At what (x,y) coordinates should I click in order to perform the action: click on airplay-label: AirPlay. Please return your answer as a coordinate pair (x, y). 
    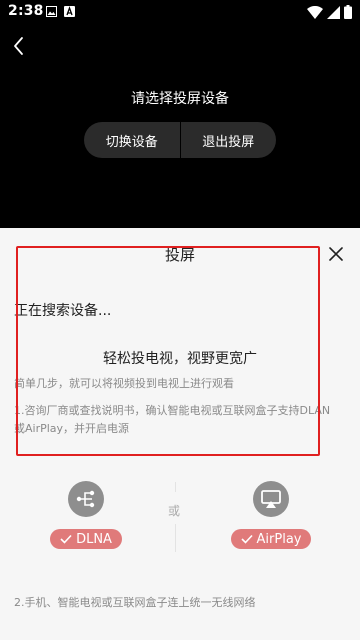
    Looking at the image, I should click on (279, 539).